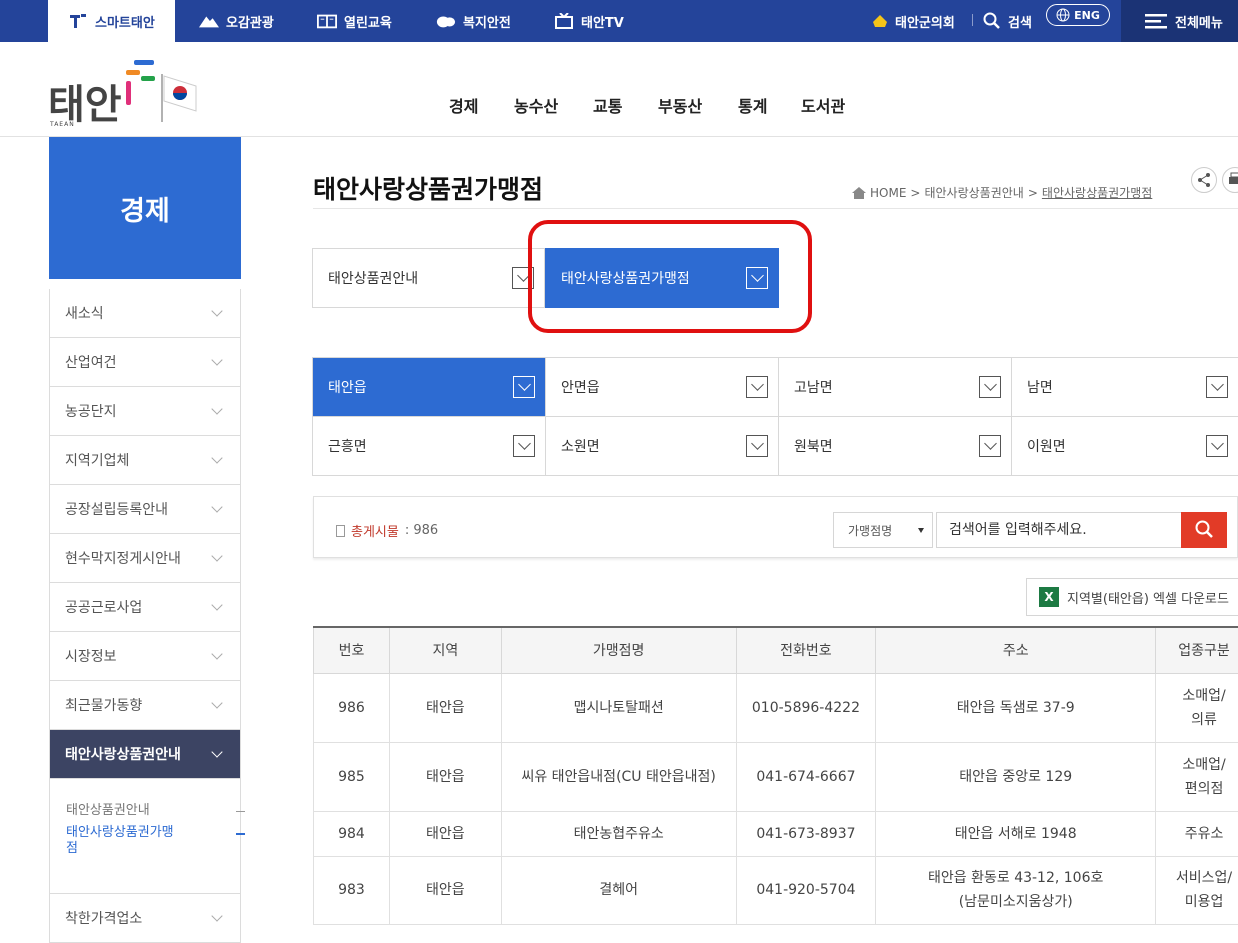  I want to click on cell-business-type: 소매업/의류, so click(1197, 707).